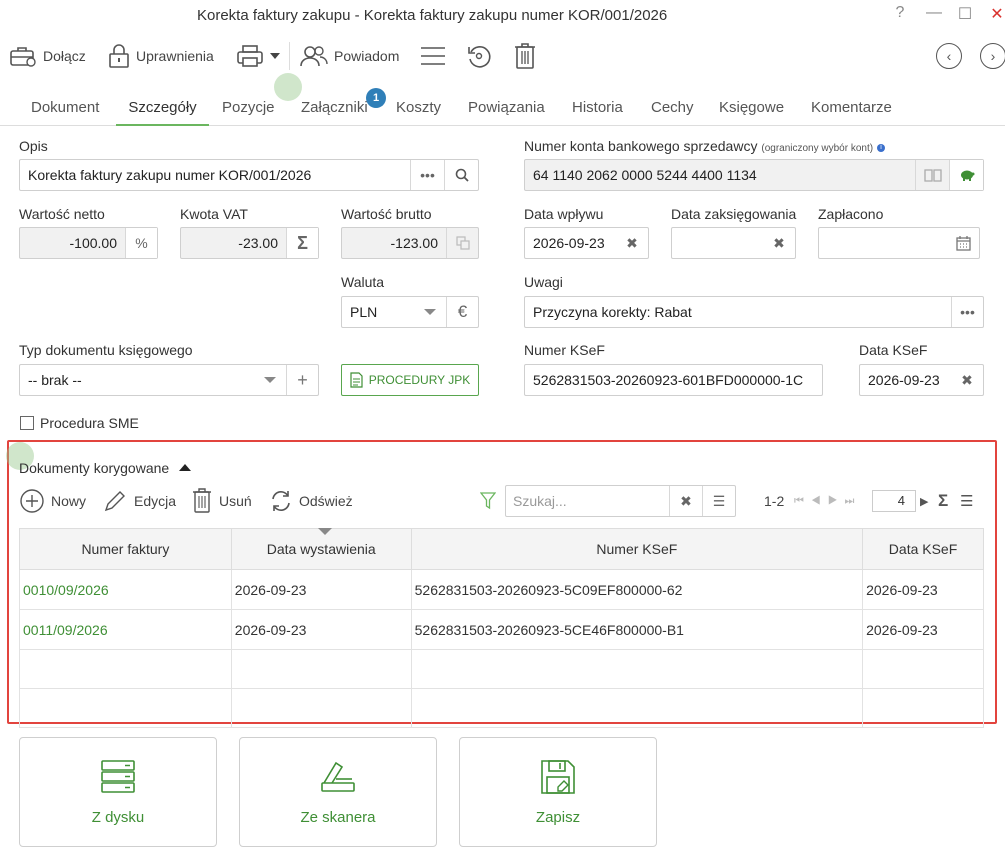 The width and height of the screenshot is (1005, 864). What do you see at coordinates (934, 13) in the screenshot?
I see `minimize-button: —` at bounding box center [934, 13].